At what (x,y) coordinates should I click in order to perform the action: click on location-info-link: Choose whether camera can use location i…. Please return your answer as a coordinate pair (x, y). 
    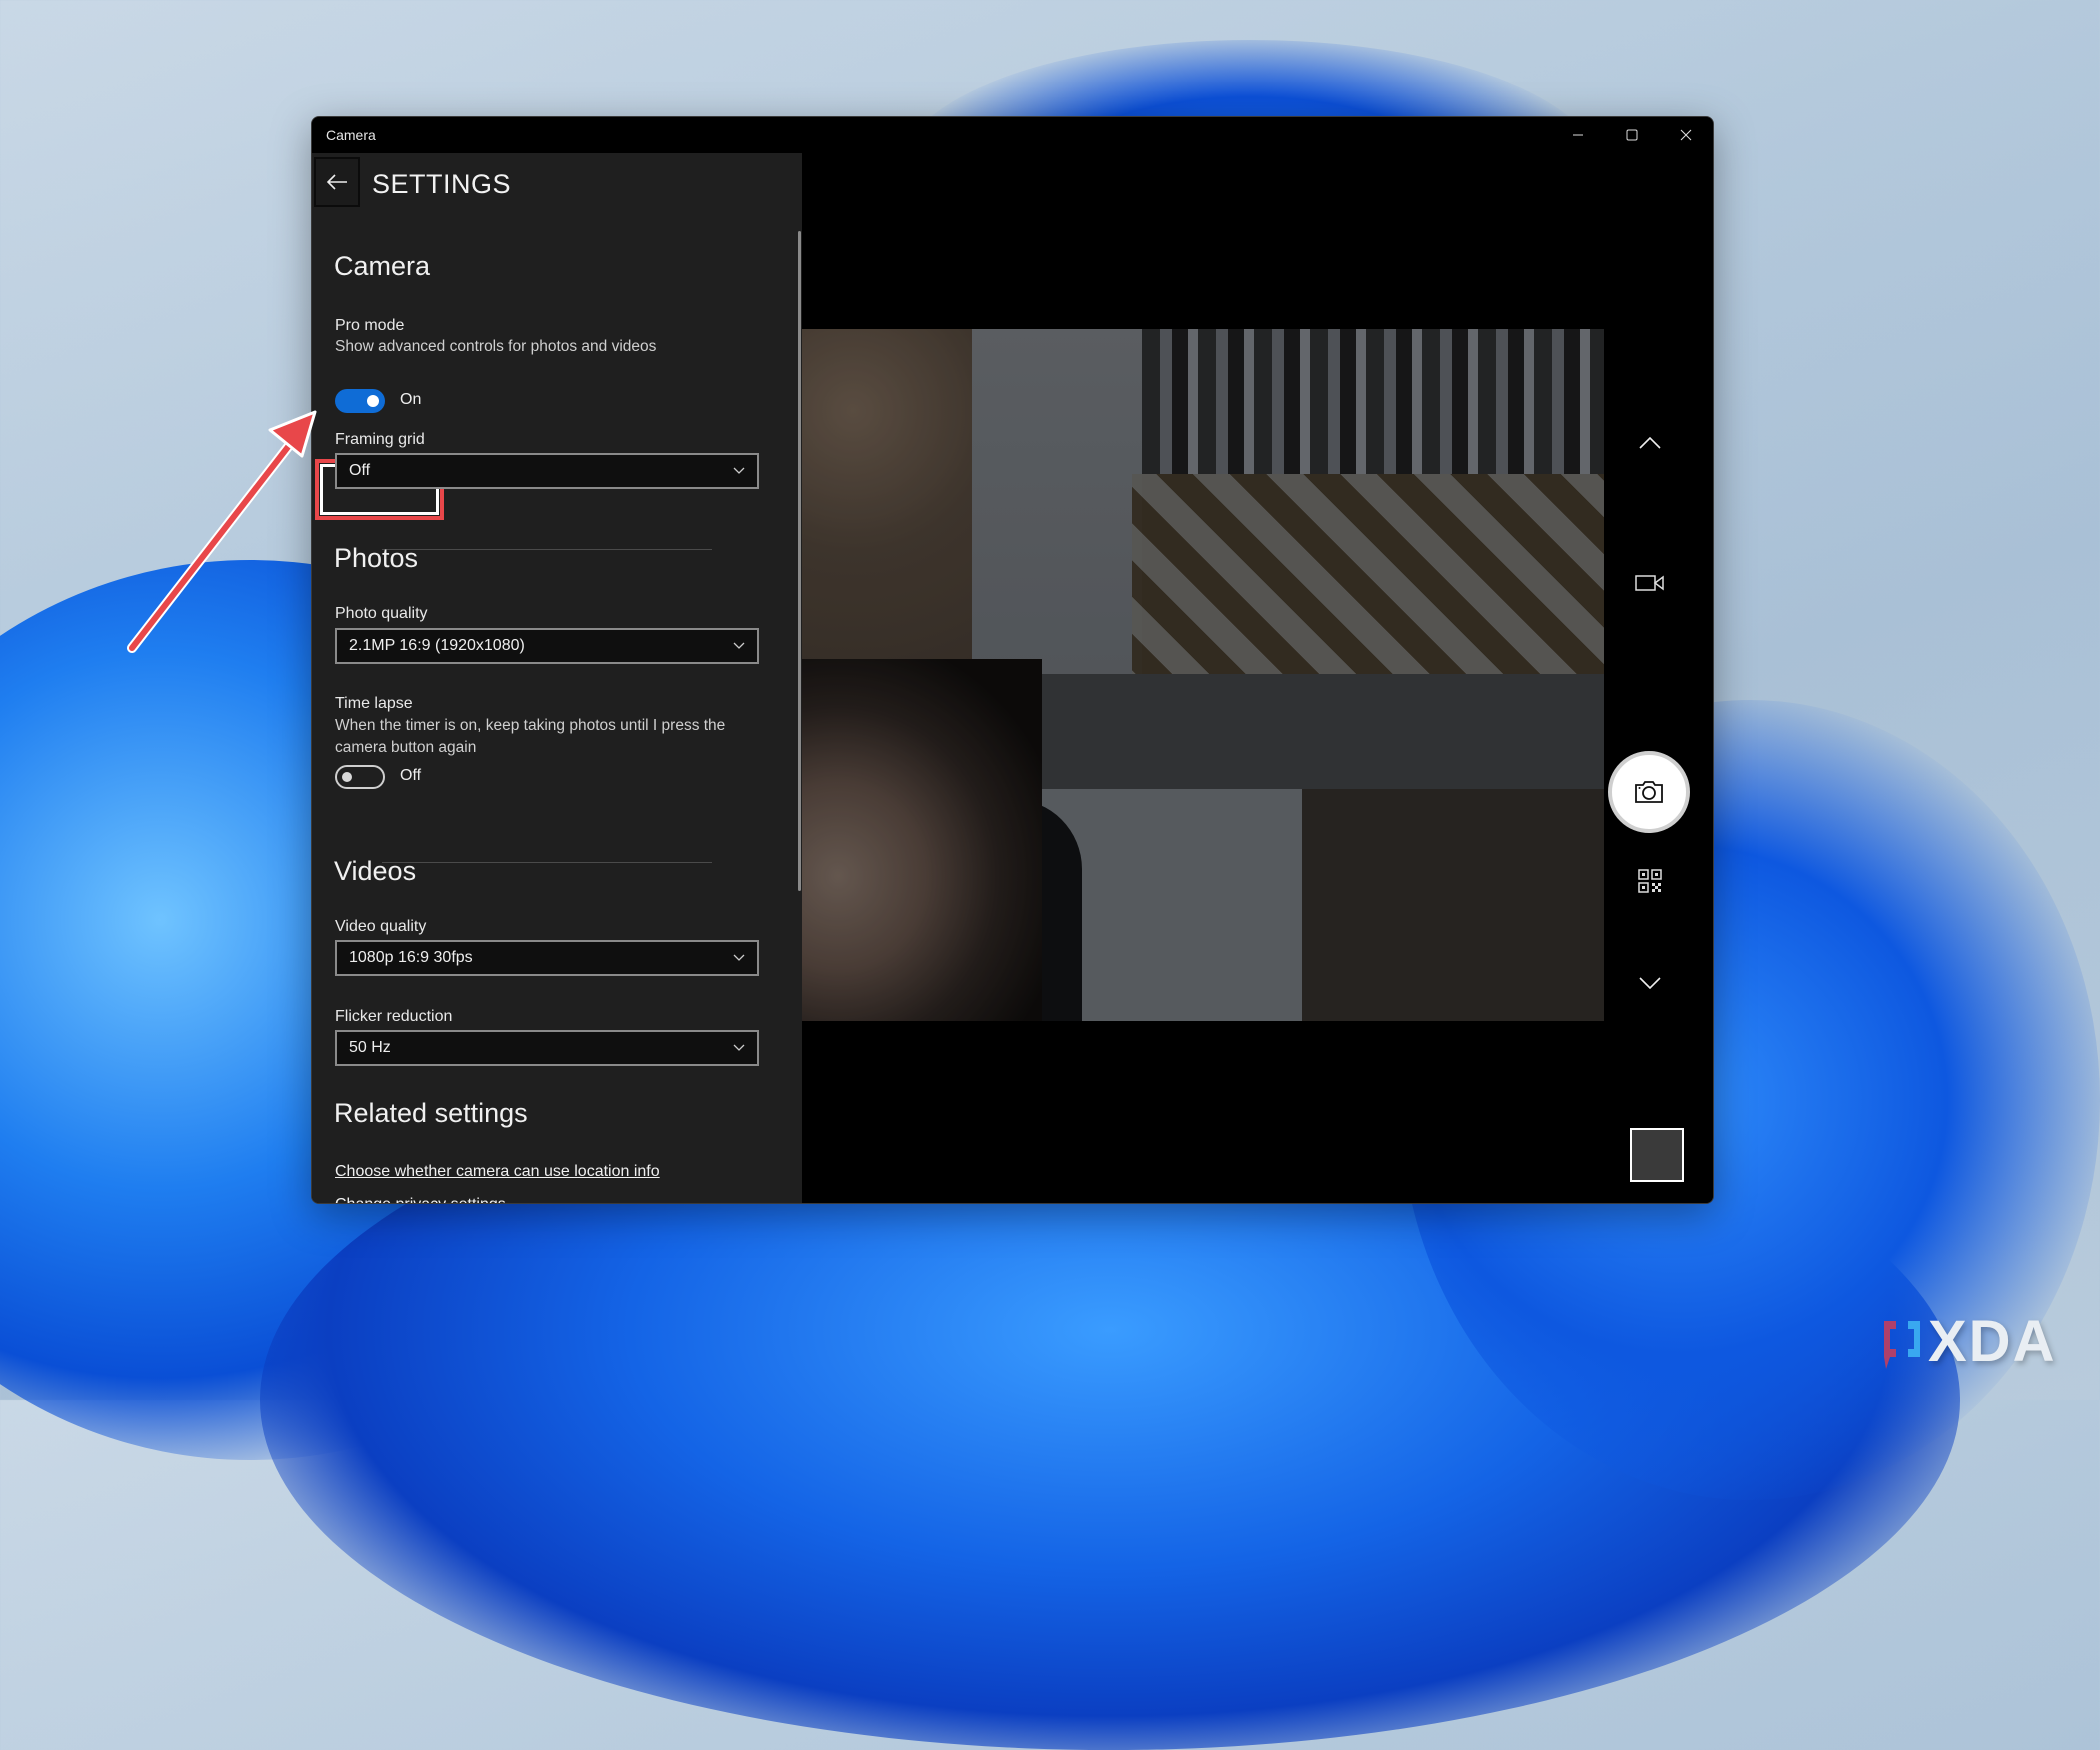
    Looking at the image, I should click on (497, 1172).